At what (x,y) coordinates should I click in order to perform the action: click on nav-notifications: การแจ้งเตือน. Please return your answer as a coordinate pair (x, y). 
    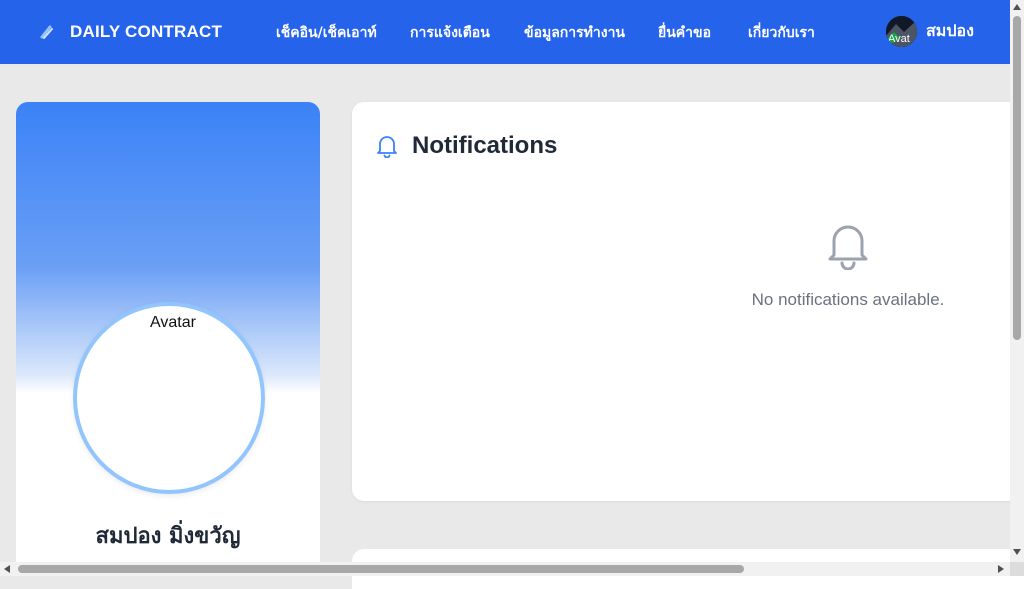
    Looking at the image, I should click on (450, 33).